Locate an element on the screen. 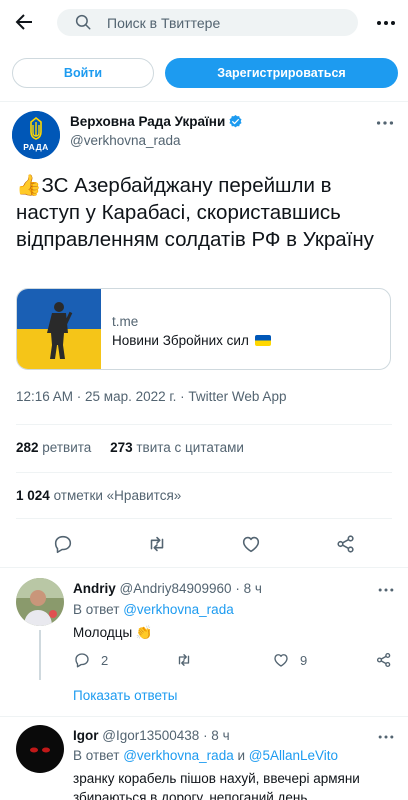 Image resolution: width=408 pixels, height=800 pixels. avatar-text: РАДА is located at coordinates (36, 147).